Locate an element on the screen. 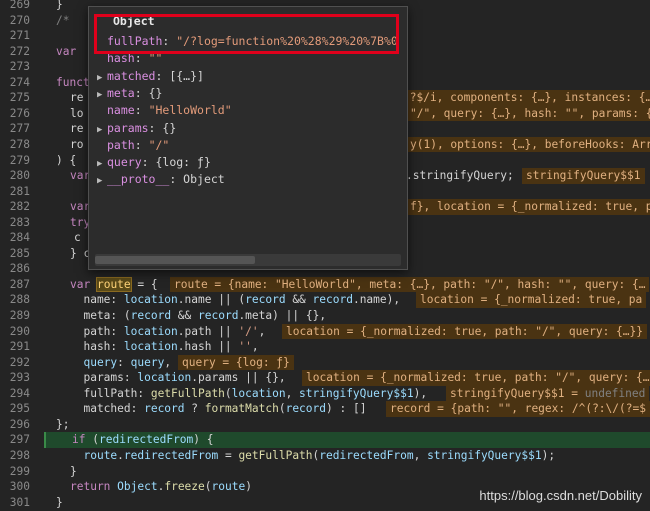  line-number: 272 is located at coordinates (19, 51).